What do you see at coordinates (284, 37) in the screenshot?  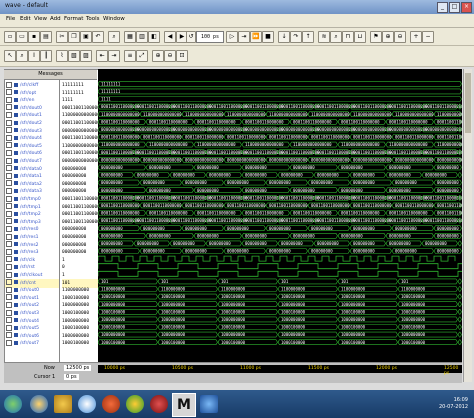 I see `step-into-icon: ↓` at bounding box center [284, 37].